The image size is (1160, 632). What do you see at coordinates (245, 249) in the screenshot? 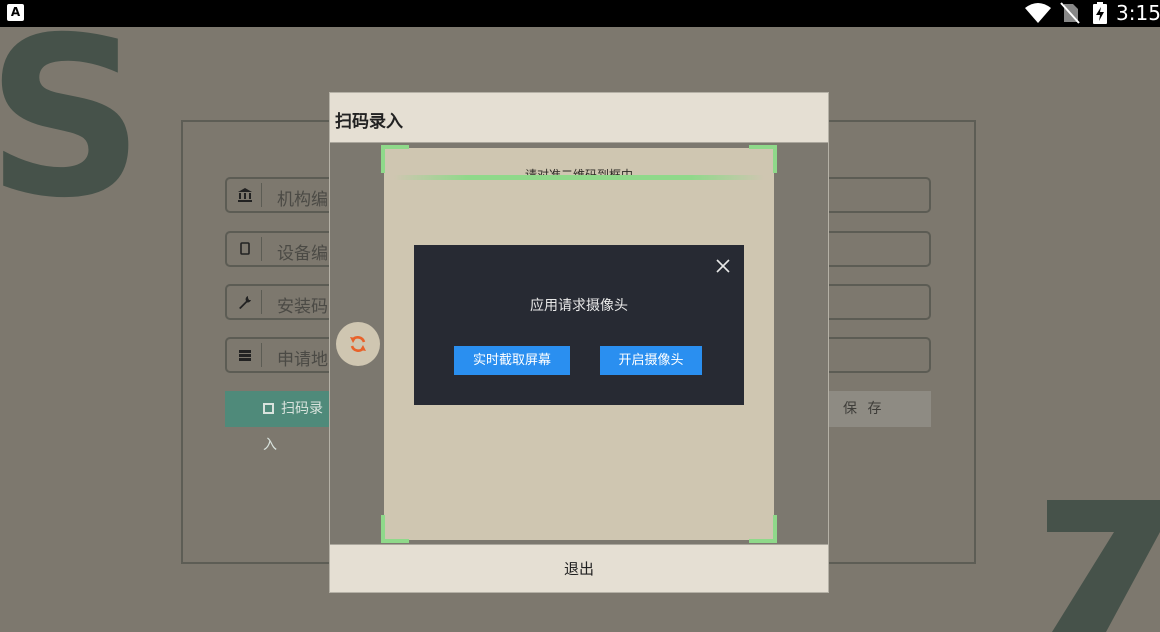
I see `tablet-icon` at bounding box center [245, 249].